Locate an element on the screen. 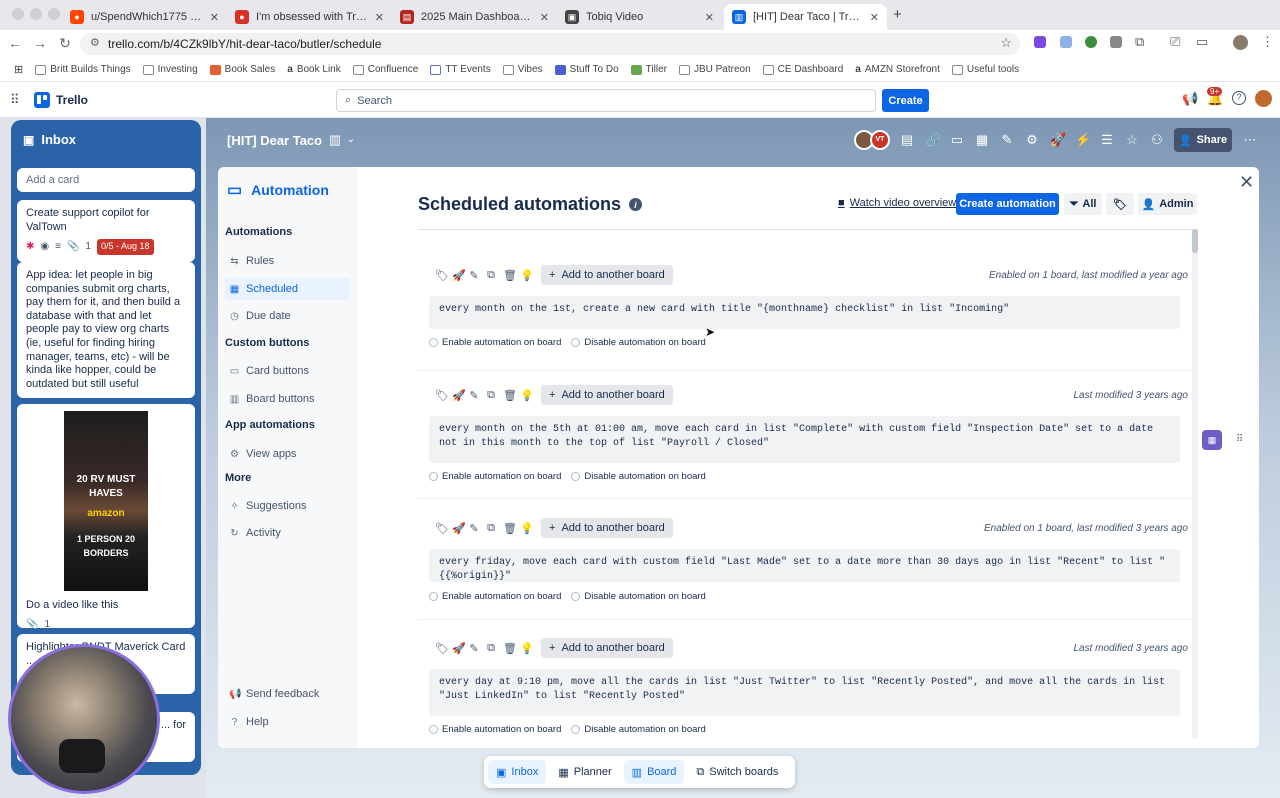  create-automation-button: Create automation is located at coordinates (1007, 204).